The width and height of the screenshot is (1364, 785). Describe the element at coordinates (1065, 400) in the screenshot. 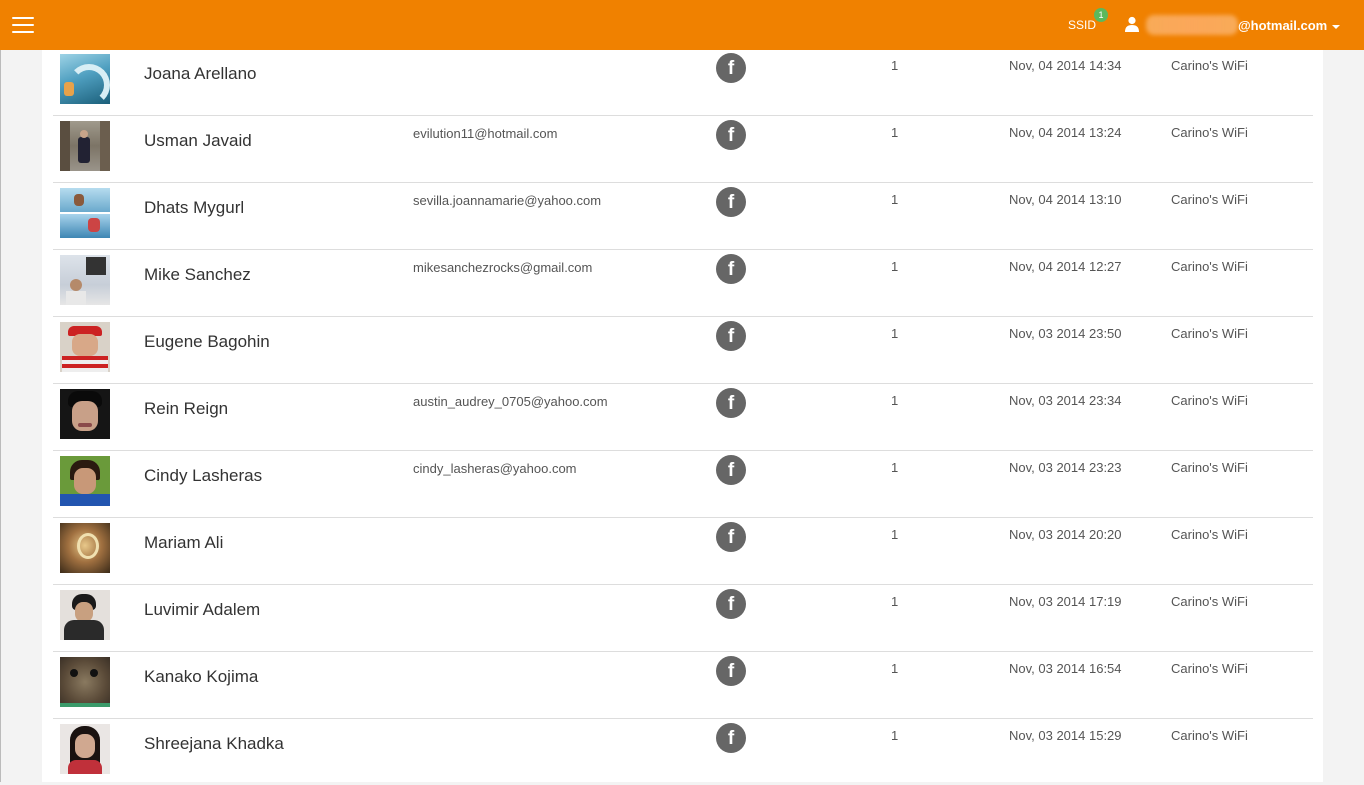

I see `last-visit-date: Nov, 03 2014 23:34` at that location.